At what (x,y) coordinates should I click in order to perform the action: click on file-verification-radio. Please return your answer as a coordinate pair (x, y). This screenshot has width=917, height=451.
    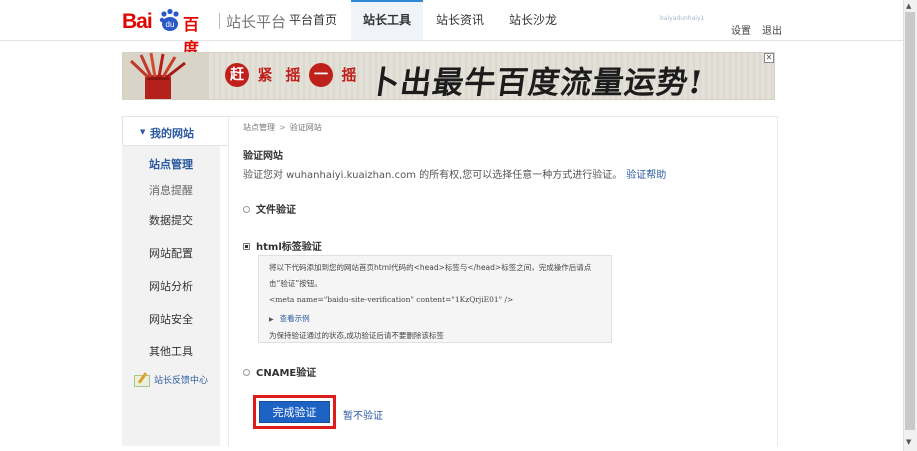
    Looking at the image, I should click on (246, 209).